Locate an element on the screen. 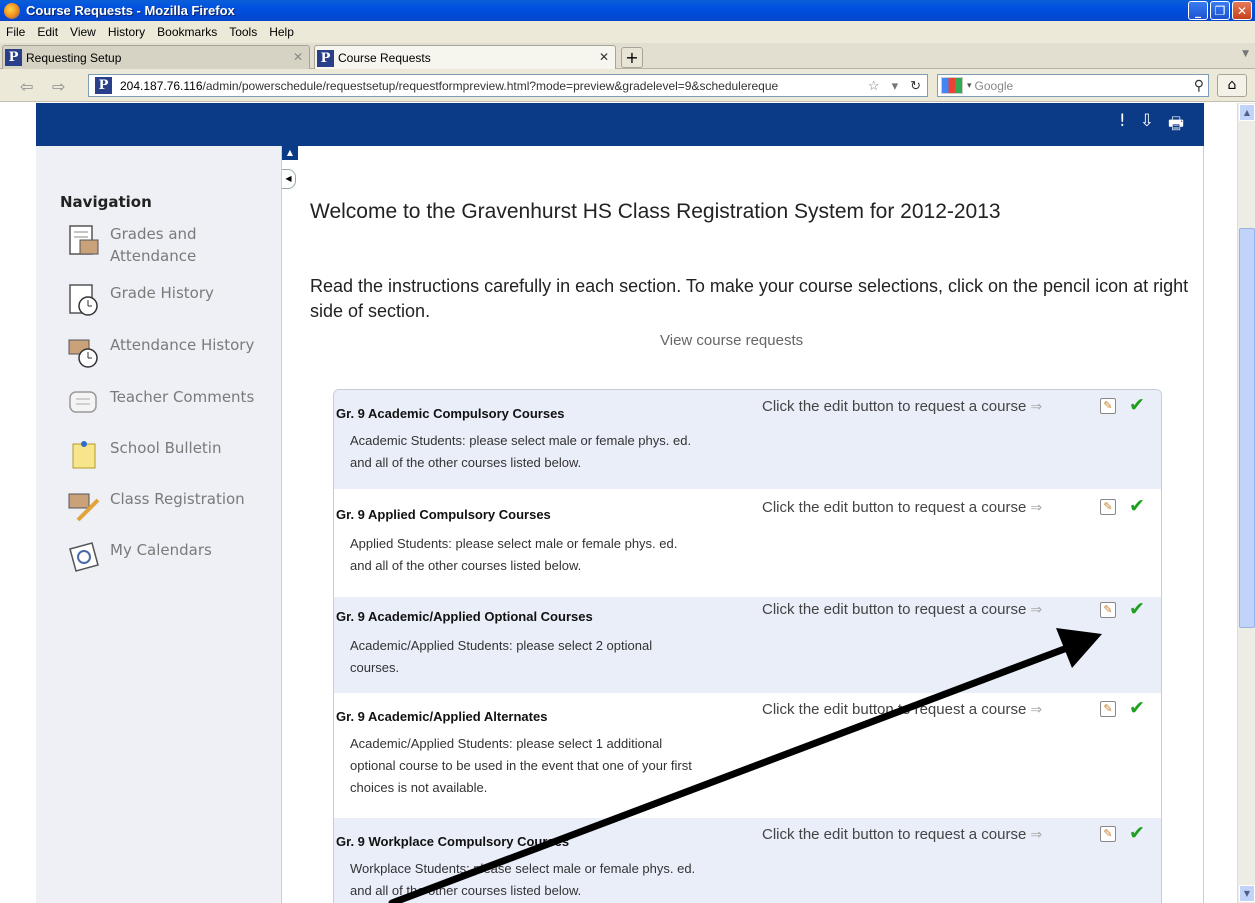 The image size is (1255, 903). new-tab-button: + is located at coordinates (632, 57).